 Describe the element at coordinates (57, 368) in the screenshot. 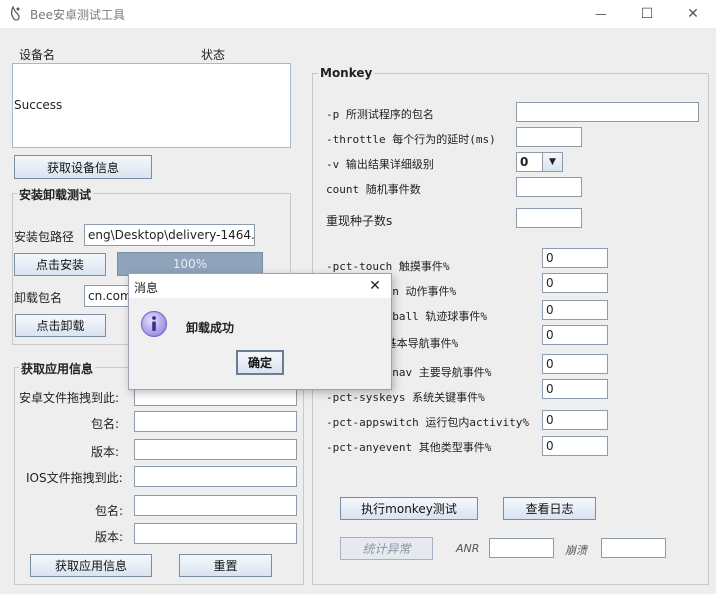

I see `app-info-section-title: 获取应用信息` at that location.